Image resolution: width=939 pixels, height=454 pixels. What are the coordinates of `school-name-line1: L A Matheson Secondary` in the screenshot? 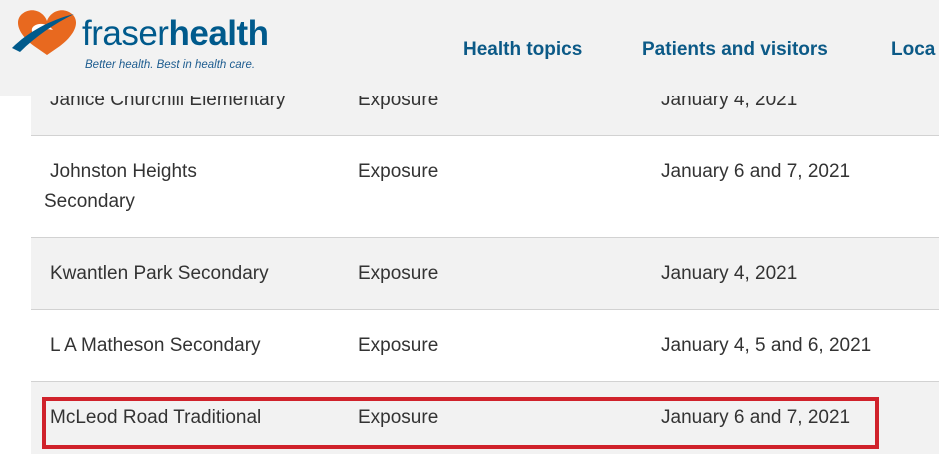 It's located at (155, 345).